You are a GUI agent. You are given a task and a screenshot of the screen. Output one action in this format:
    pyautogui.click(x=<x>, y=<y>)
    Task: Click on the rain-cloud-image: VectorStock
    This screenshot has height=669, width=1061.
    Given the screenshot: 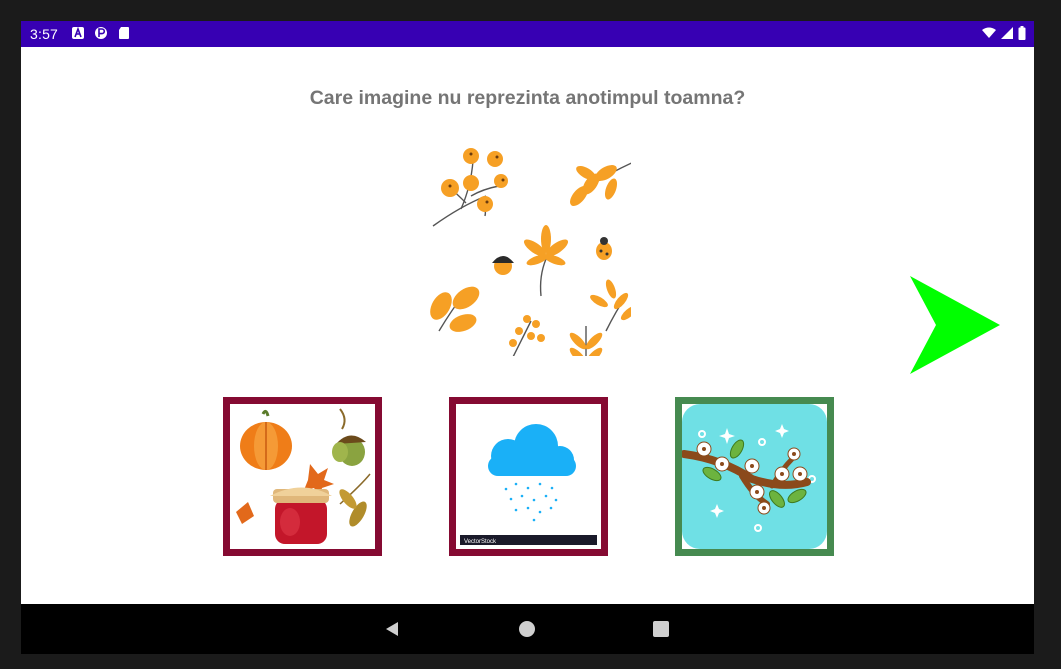 What is the action you would take?
    pyautogui.click(x=528, y=476)
    